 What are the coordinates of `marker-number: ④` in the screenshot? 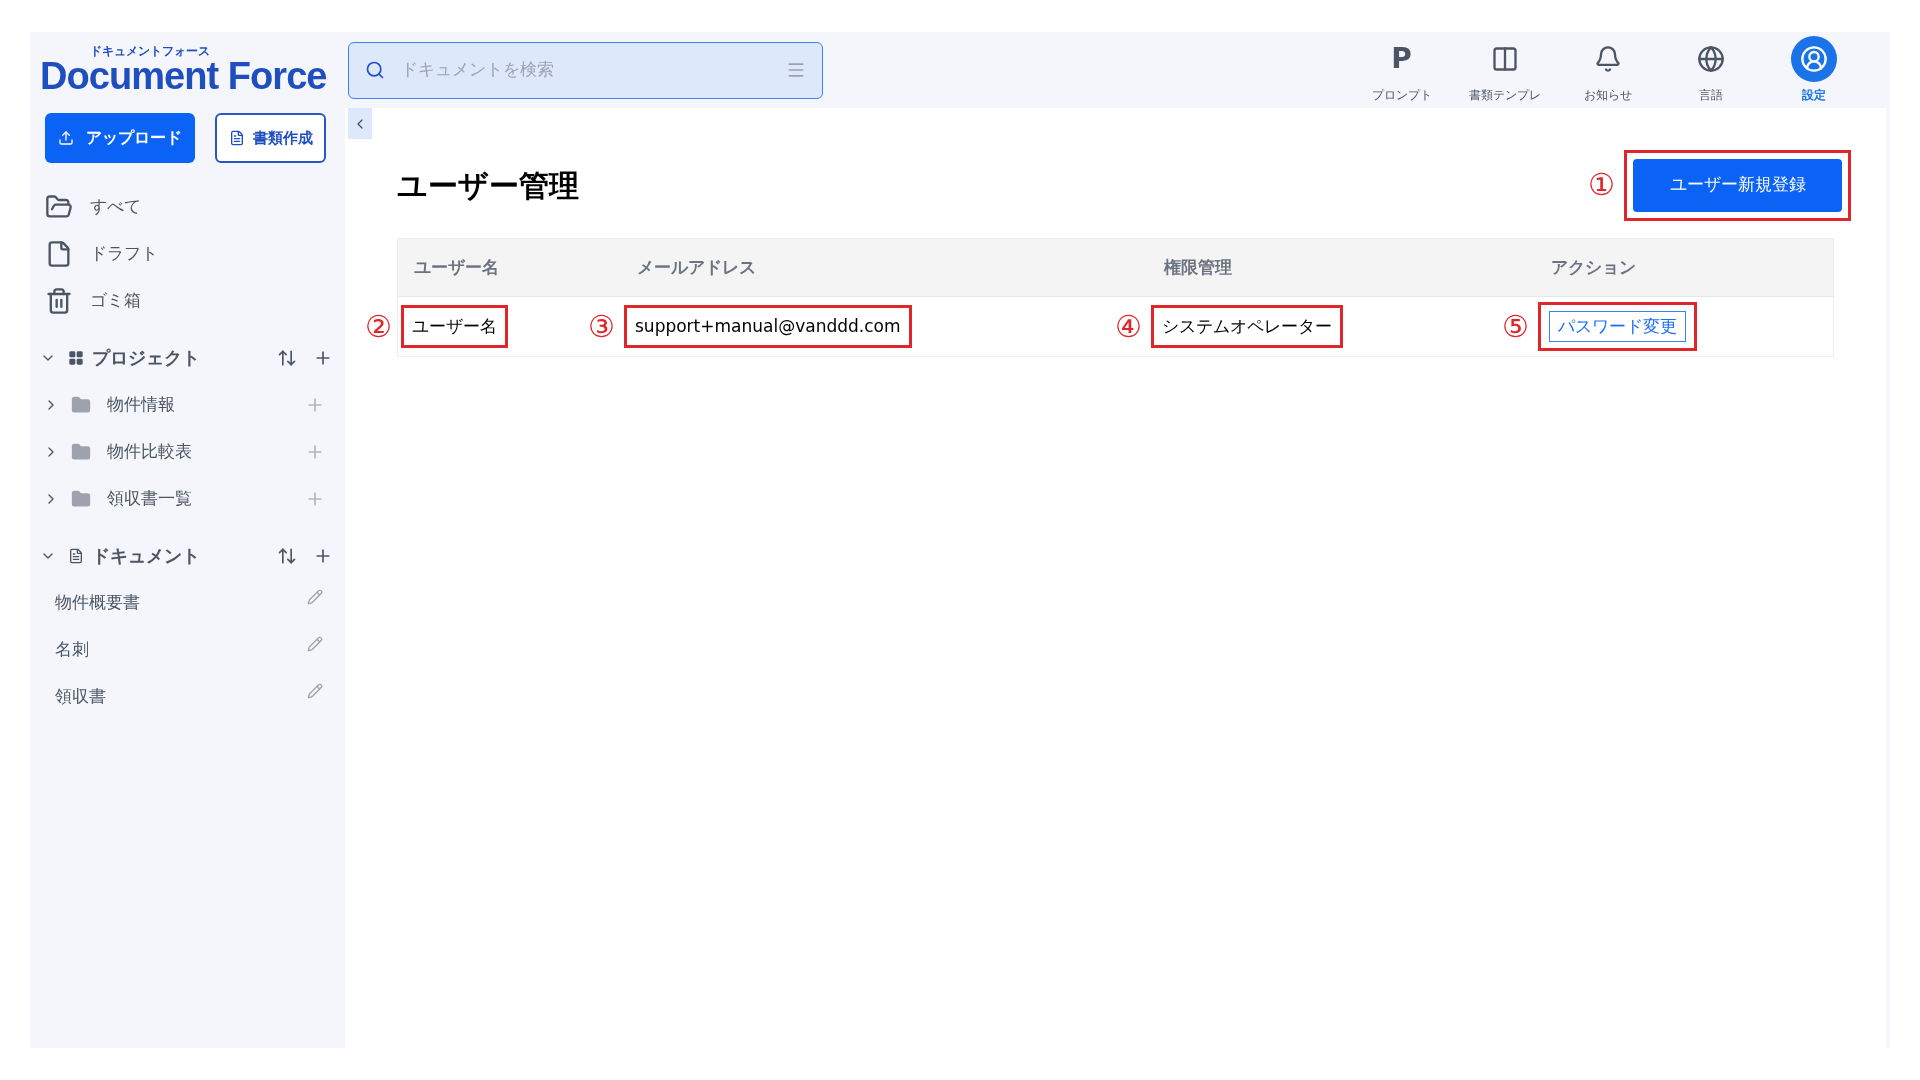 It's located at (1128, 326).